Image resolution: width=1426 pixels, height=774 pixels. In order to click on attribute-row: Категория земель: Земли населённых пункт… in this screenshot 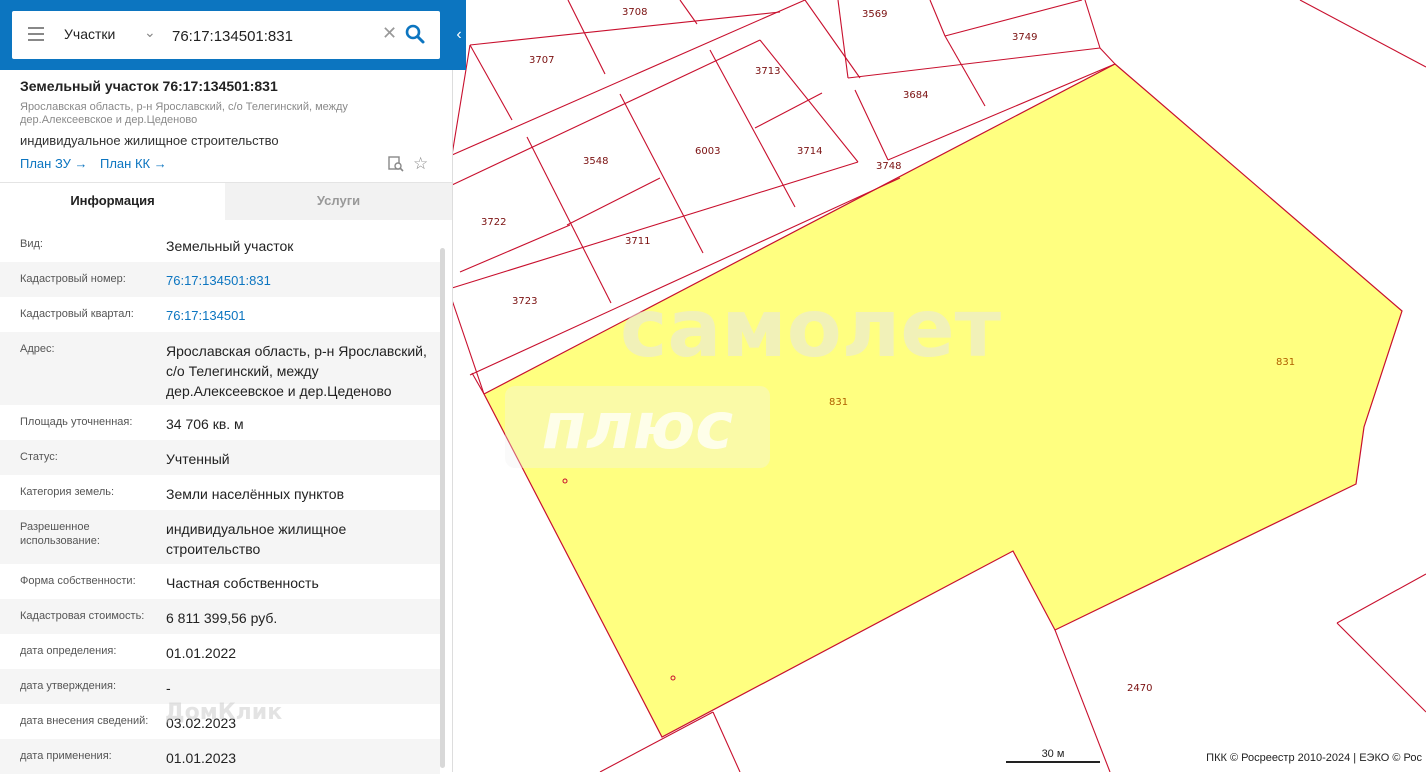, I will do `click(220, 492)`.